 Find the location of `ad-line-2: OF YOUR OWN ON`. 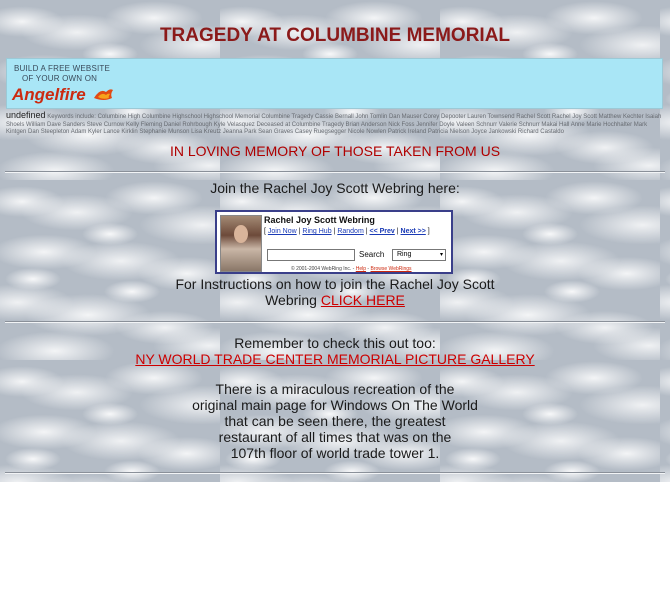

ad-line-2: OF YOUR OWN ON is located at coordinates (60, 78).